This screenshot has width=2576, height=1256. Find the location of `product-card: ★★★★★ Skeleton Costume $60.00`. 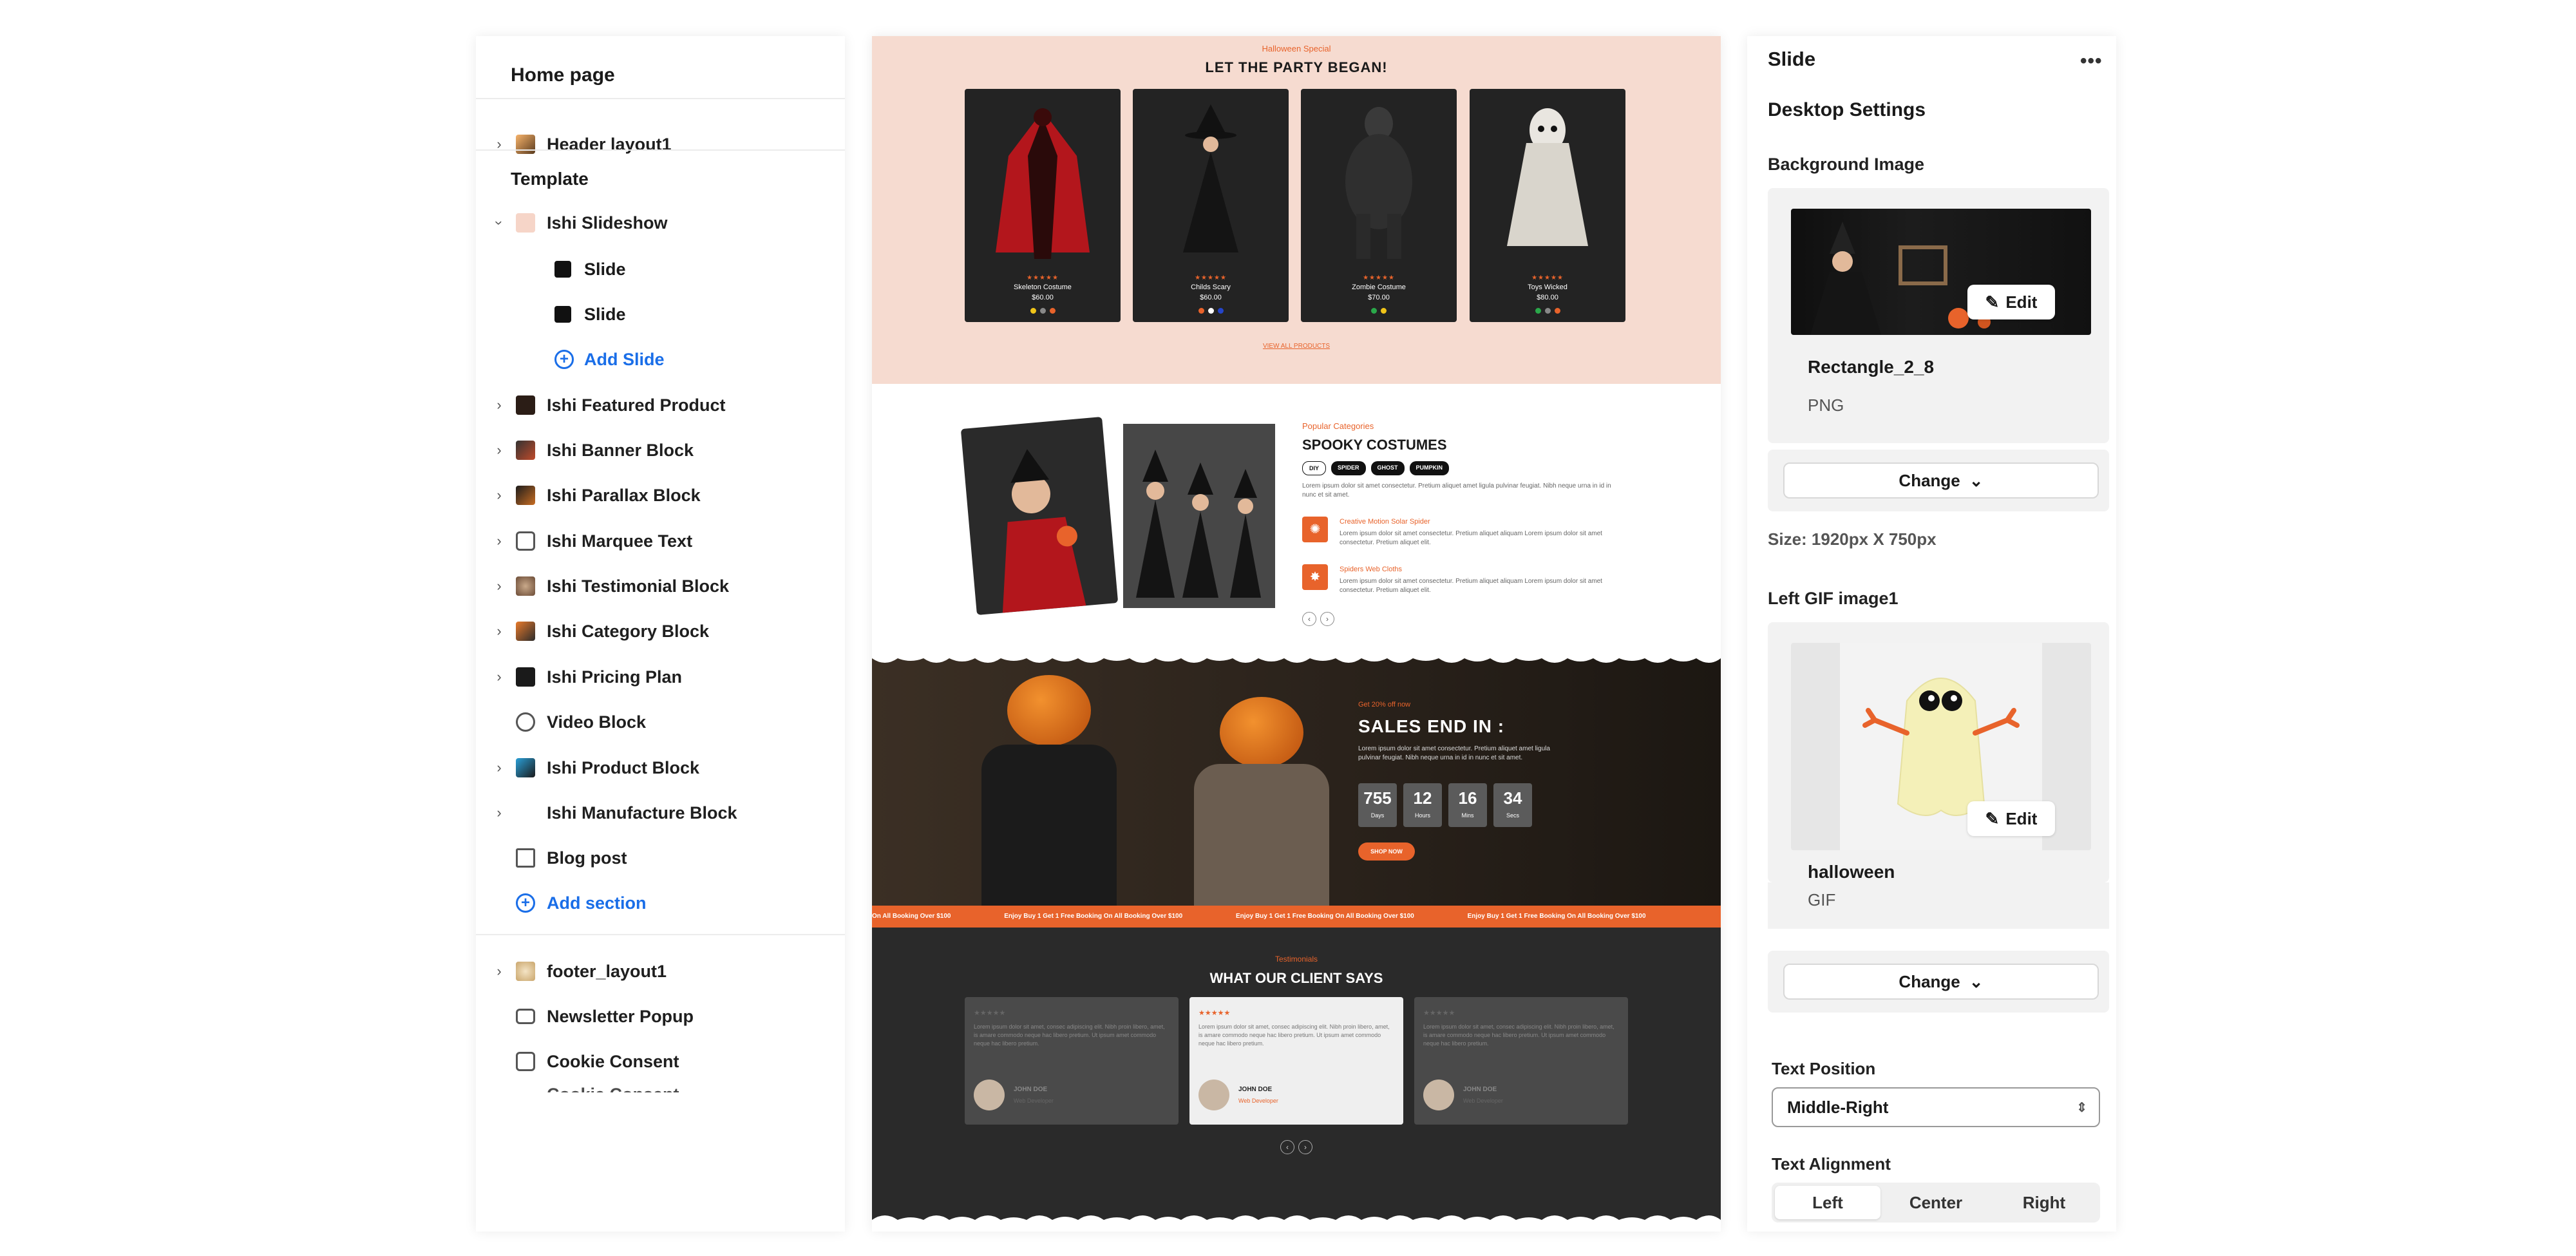

product-card: ★★★★★ Skeleton Costume $60.00 is located at coordinates (1043, 205).